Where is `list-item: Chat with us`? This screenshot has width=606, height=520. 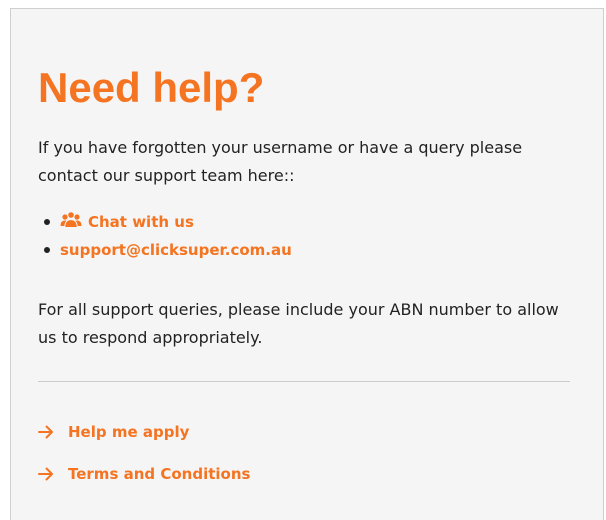 list-item: Chat with us is located at coordinates (165, 222).